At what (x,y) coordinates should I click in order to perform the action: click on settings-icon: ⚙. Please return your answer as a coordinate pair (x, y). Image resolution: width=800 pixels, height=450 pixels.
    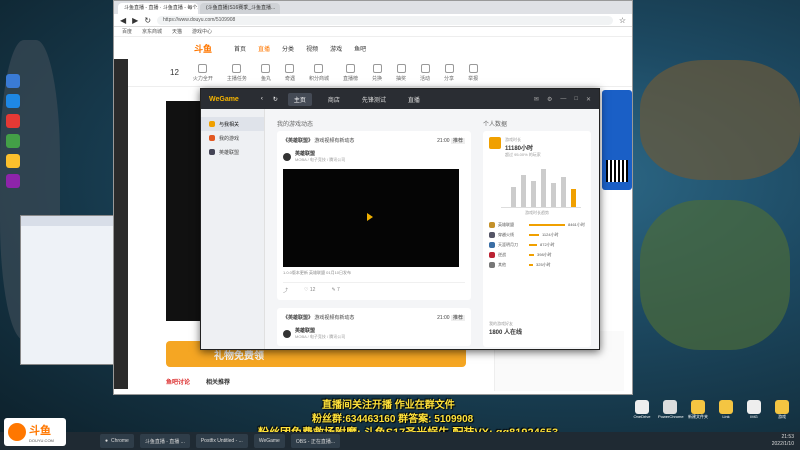
    Looking at the image, I should click on (549, 99).